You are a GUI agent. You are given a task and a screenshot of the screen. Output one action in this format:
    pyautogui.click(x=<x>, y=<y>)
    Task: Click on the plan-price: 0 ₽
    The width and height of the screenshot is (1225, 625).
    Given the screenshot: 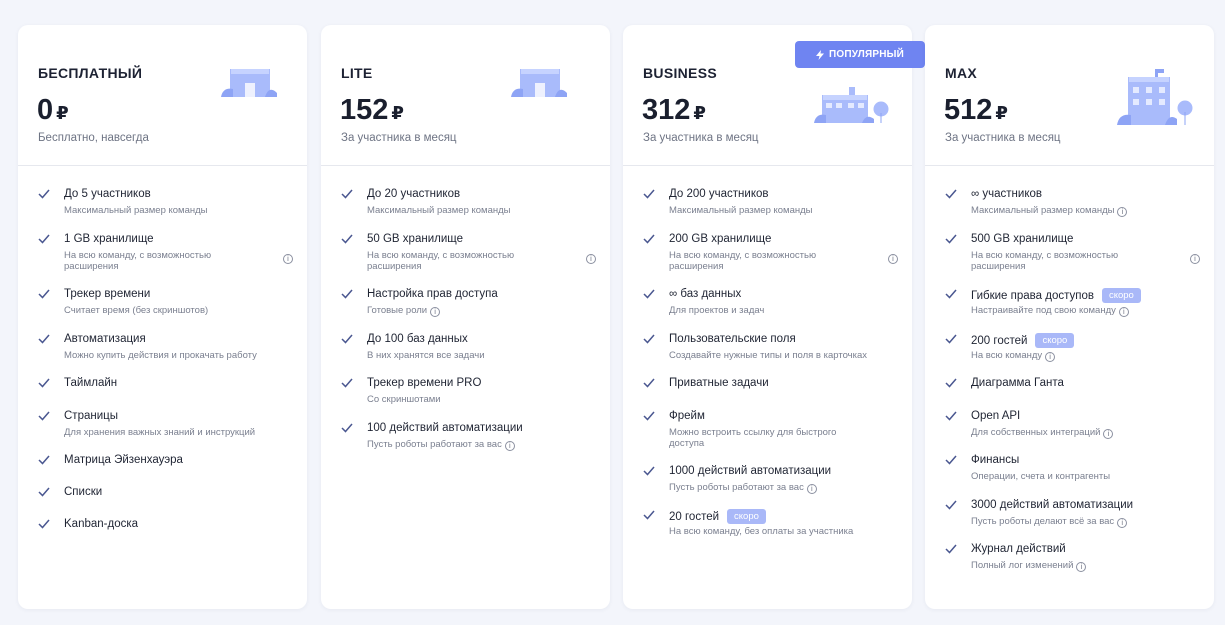 What is the action you would take?
    pyautogui.click(x=53, y=110)
    